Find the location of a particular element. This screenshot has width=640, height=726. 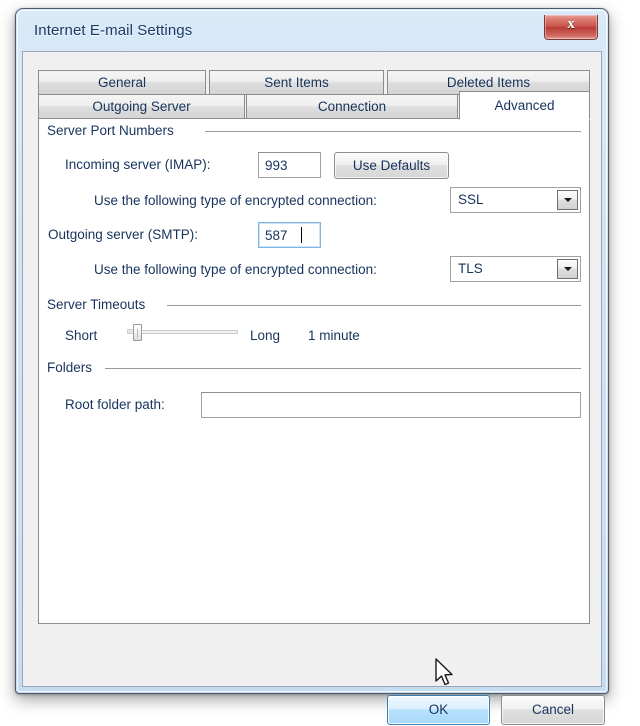

incoming-encryption-value: SSL is located at coordinates (471, 199).